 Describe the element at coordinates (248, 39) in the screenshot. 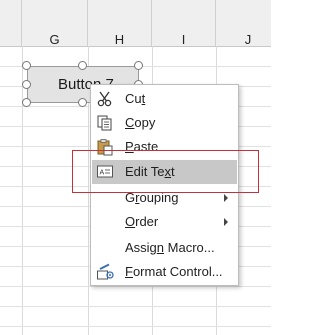

I see `column-header-label: J` at that location.